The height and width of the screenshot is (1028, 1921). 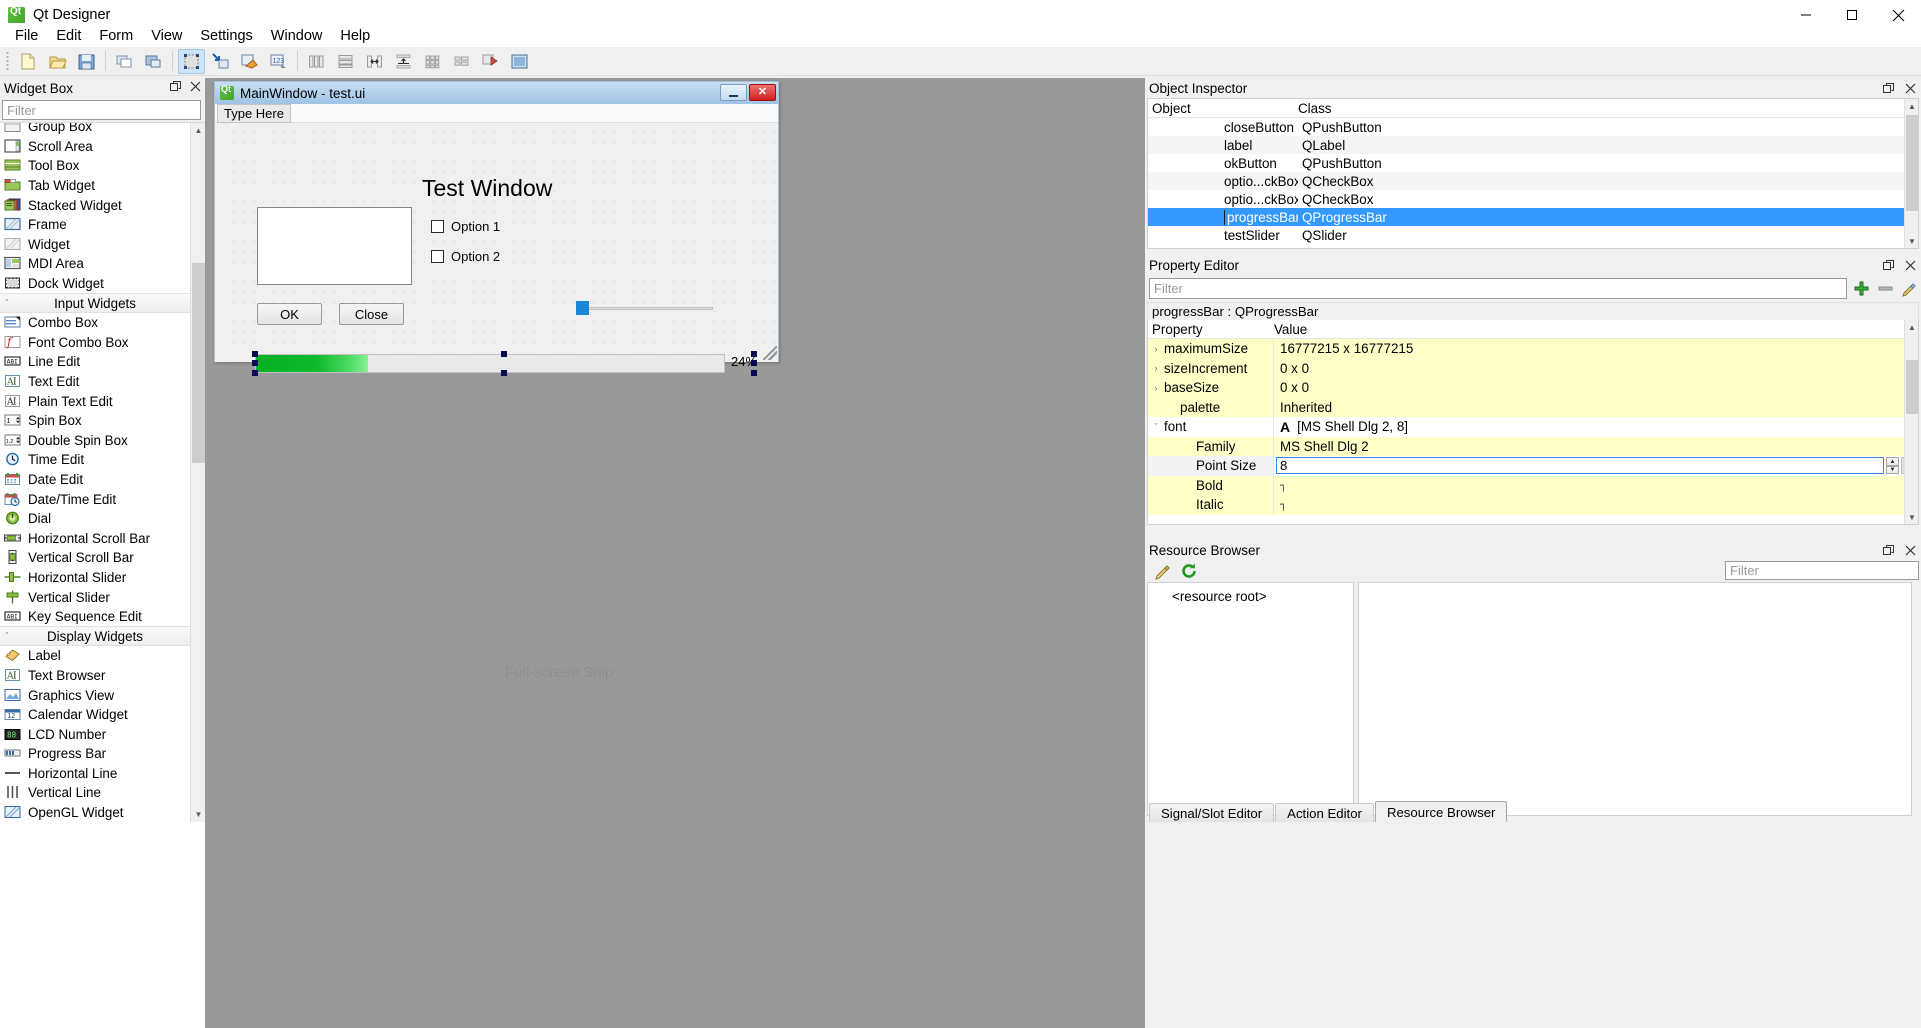 I want to click on form-checkbox-option1: Option 1, so click(x=465, y=226).